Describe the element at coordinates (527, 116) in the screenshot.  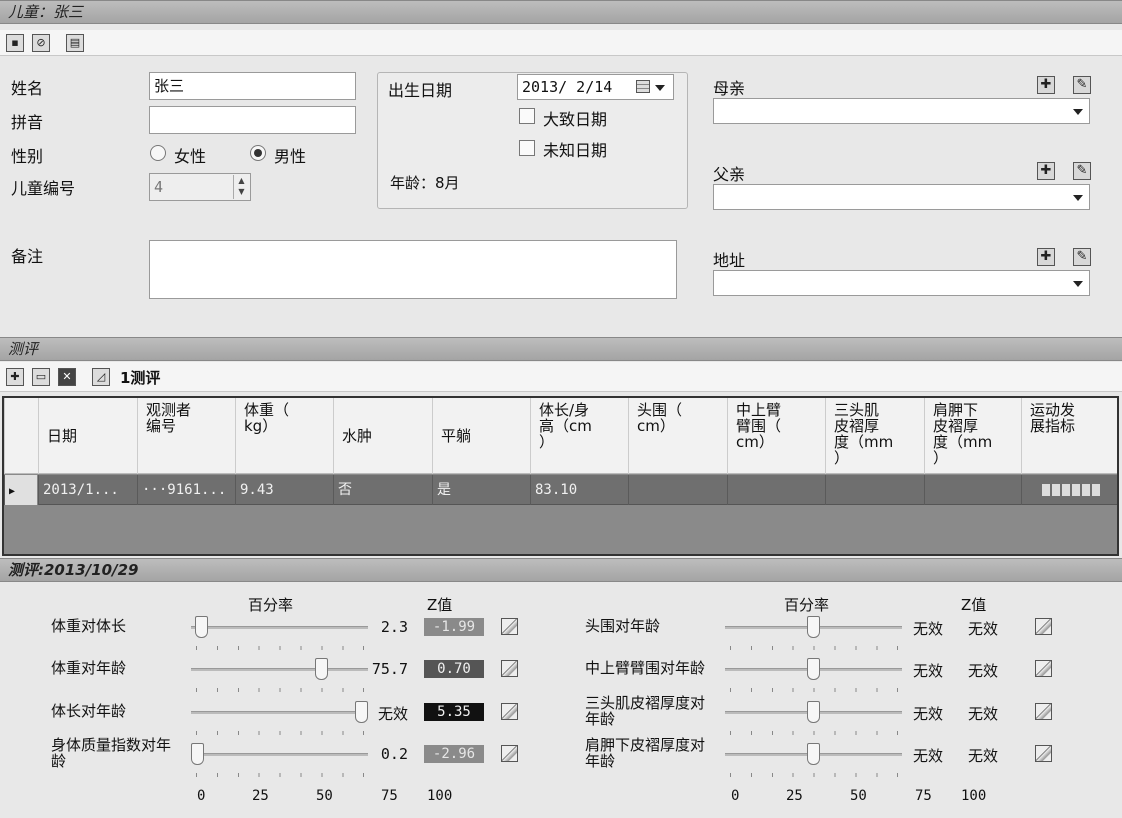
I see `approx-date-checkbox` at that location.